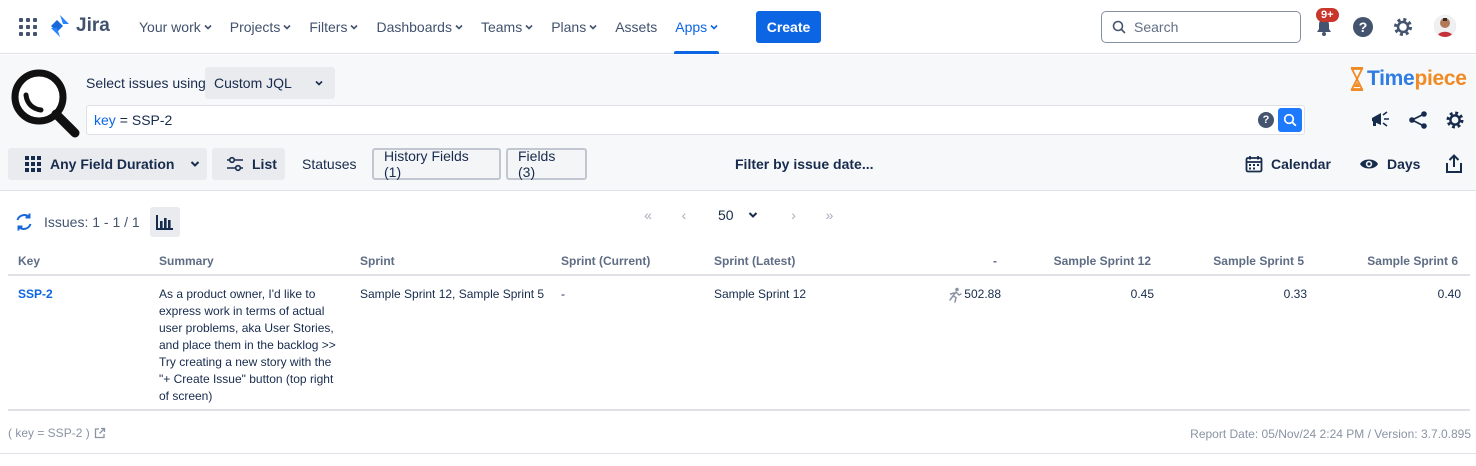 The image size is (1476, 466). What do you see at coordinates (29, 261) in the screenshot?
I see `column-header-key: Key` at bounding box center [29, 261].